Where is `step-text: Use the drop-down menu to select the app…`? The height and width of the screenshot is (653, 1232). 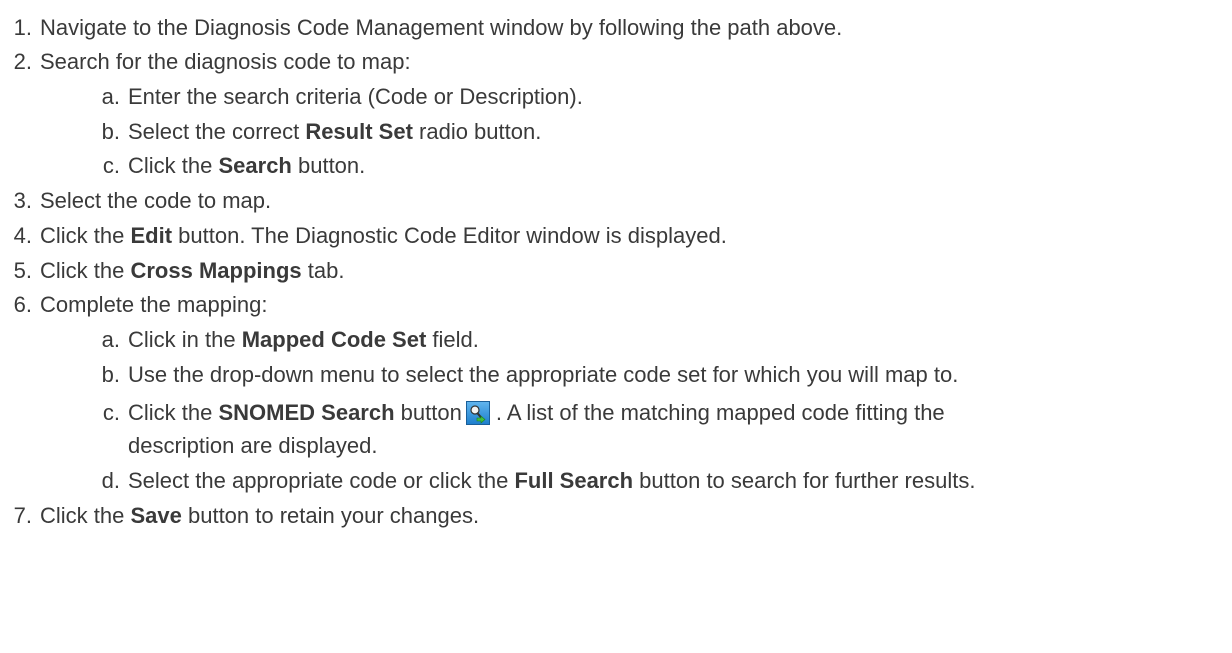
step-text: Use the drop-down menu to select the app… is located at coordinates (543, 374).